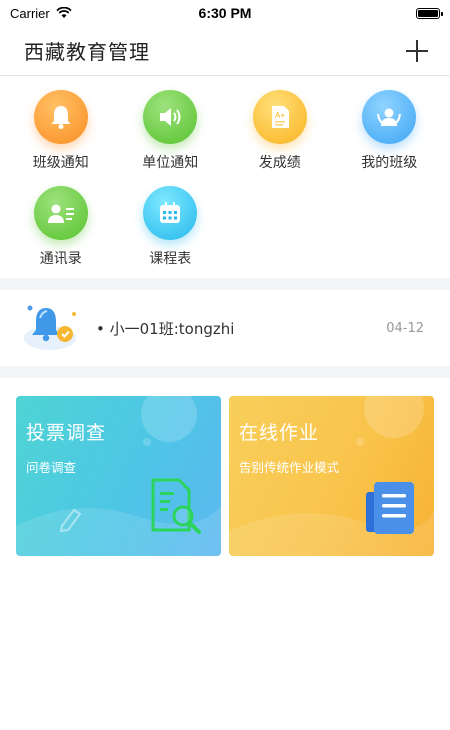  Describe the element at coordinates (60, 259) in the screenshot. I see `grid-label: 通讯录` at that location.